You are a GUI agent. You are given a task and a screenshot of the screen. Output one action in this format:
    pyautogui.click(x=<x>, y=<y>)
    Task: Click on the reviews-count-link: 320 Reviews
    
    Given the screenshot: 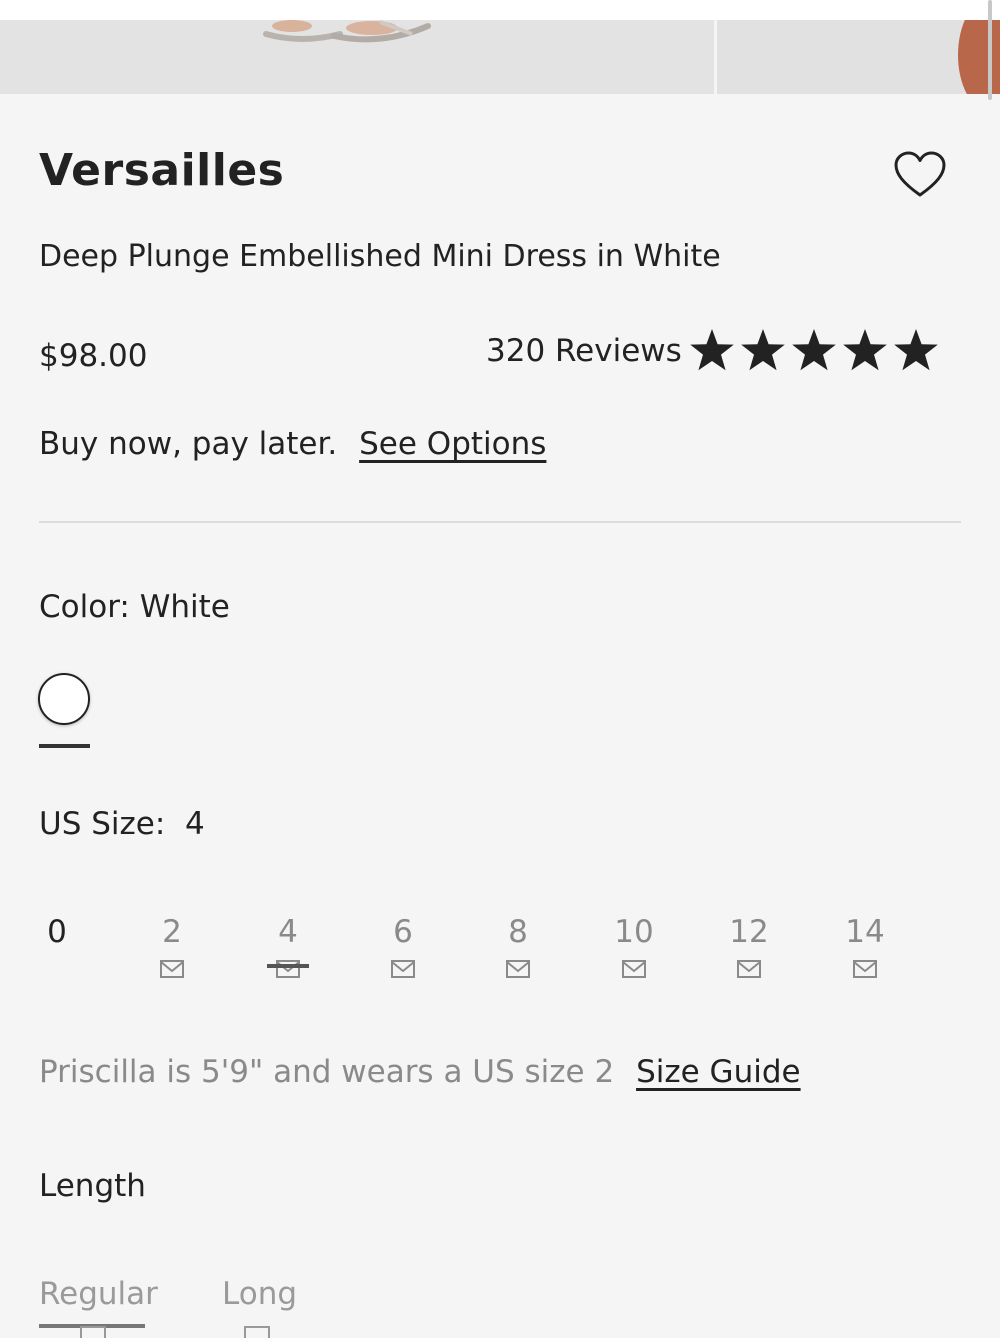 What is the action you would take?
    pyautogui.click(x=584, y=351)
    